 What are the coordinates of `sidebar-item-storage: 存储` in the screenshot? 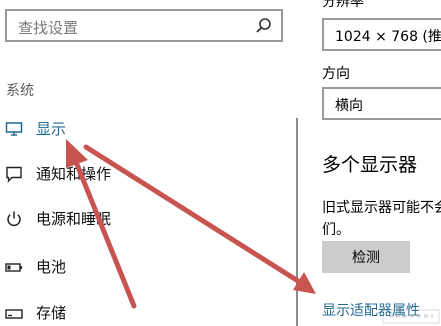 It's located at (145, 309).